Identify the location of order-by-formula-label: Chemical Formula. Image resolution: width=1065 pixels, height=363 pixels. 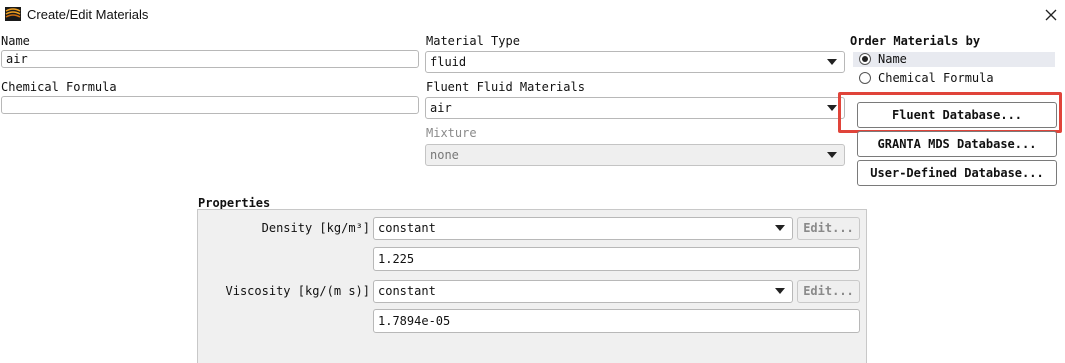
(936, 78).